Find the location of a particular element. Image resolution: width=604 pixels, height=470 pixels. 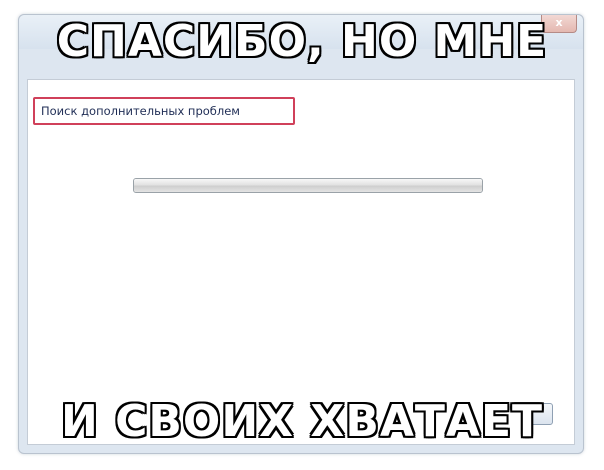

progress-bar-fill is located at coordinates (308, 185).